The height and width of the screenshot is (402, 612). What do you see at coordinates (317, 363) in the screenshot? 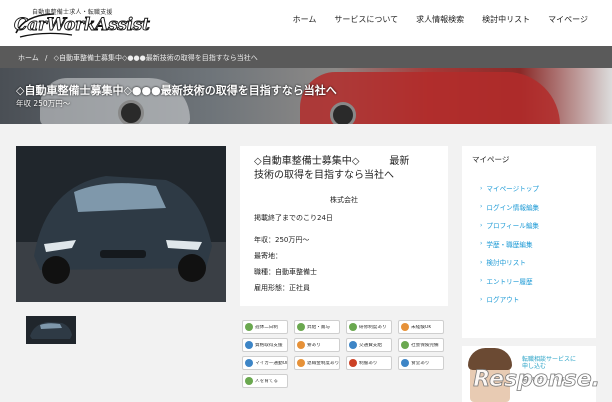
I see `feature-tag: 退職金制度あり` at bounding box center [317, 363].